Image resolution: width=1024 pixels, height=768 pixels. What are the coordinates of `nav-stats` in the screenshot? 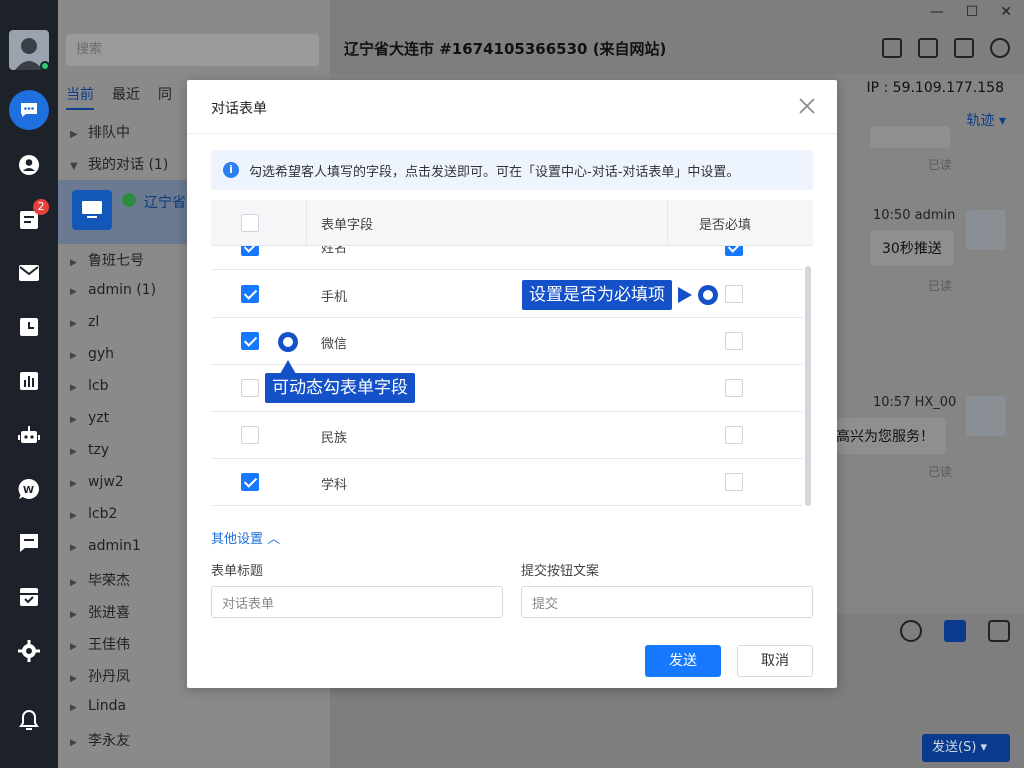 It's located at (29, 381).